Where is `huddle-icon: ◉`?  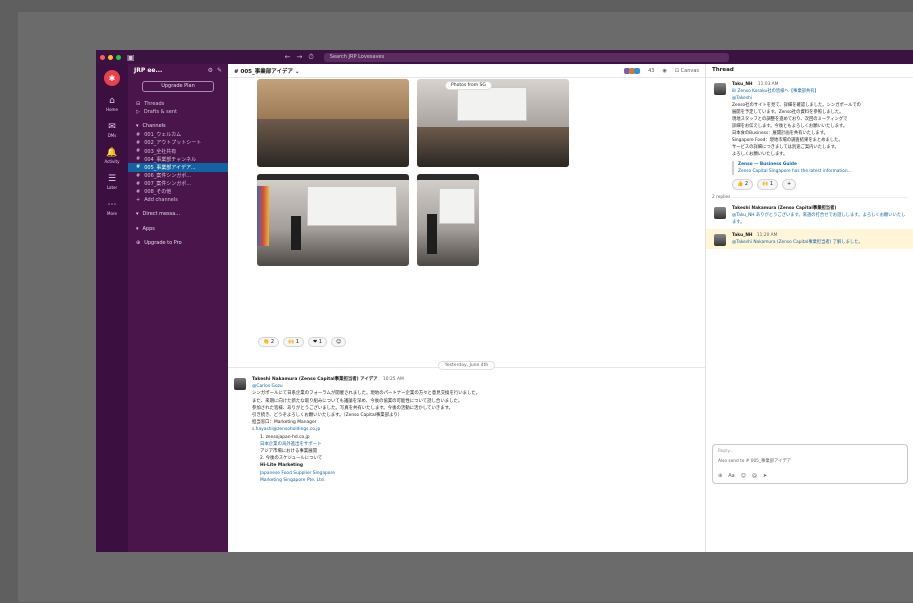
huddle-icon: ◉ is located at coordinates (664, 71).